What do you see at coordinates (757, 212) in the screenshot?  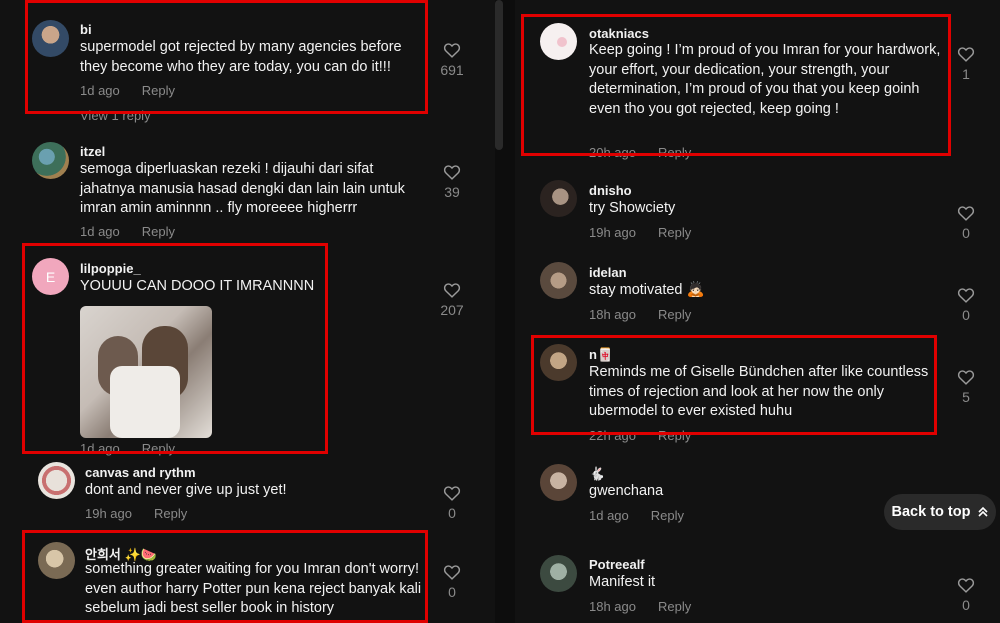 I see `comment-item: dnisho try Showciety 19h ago Reply 0` at bounding box center [757, 212].